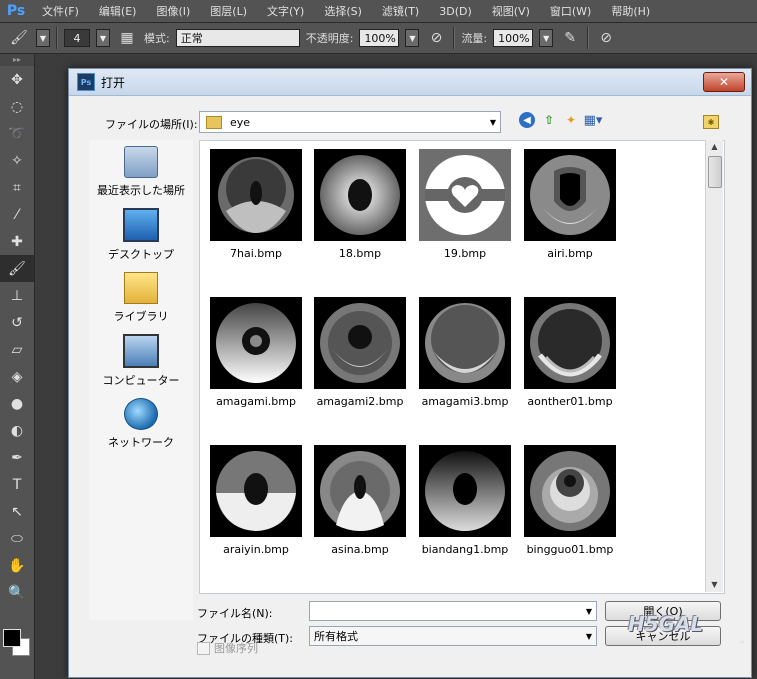 The image size is (757, 679). I want to click on scroll-down-icon: ▼, so click(714, 585).